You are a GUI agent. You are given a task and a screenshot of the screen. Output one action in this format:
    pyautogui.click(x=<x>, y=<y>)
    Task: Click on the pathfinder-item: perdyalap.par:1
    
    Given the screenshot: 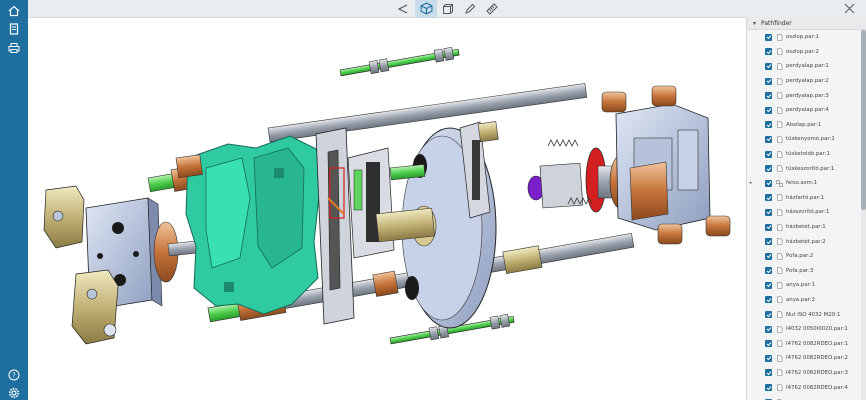 What is the action you would take?
    pyautogui.click(x=803, y=66)
    